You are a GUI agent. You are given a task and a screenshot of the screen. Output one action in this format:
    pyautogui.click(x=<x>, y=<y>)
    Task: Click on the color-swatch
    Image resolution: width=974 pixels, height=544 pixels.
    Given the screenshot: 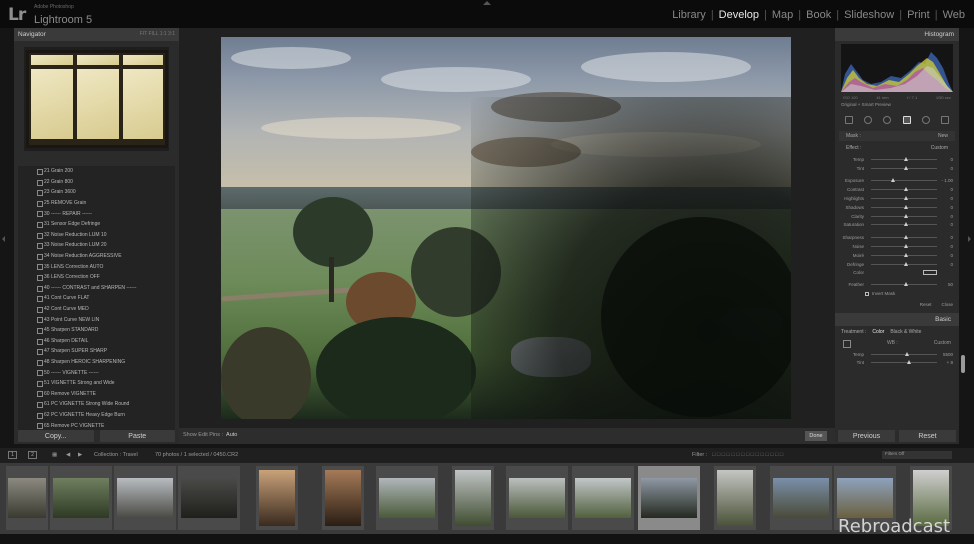 What is the action you would take?
    pyautogui.click(x=930, y=273)
    